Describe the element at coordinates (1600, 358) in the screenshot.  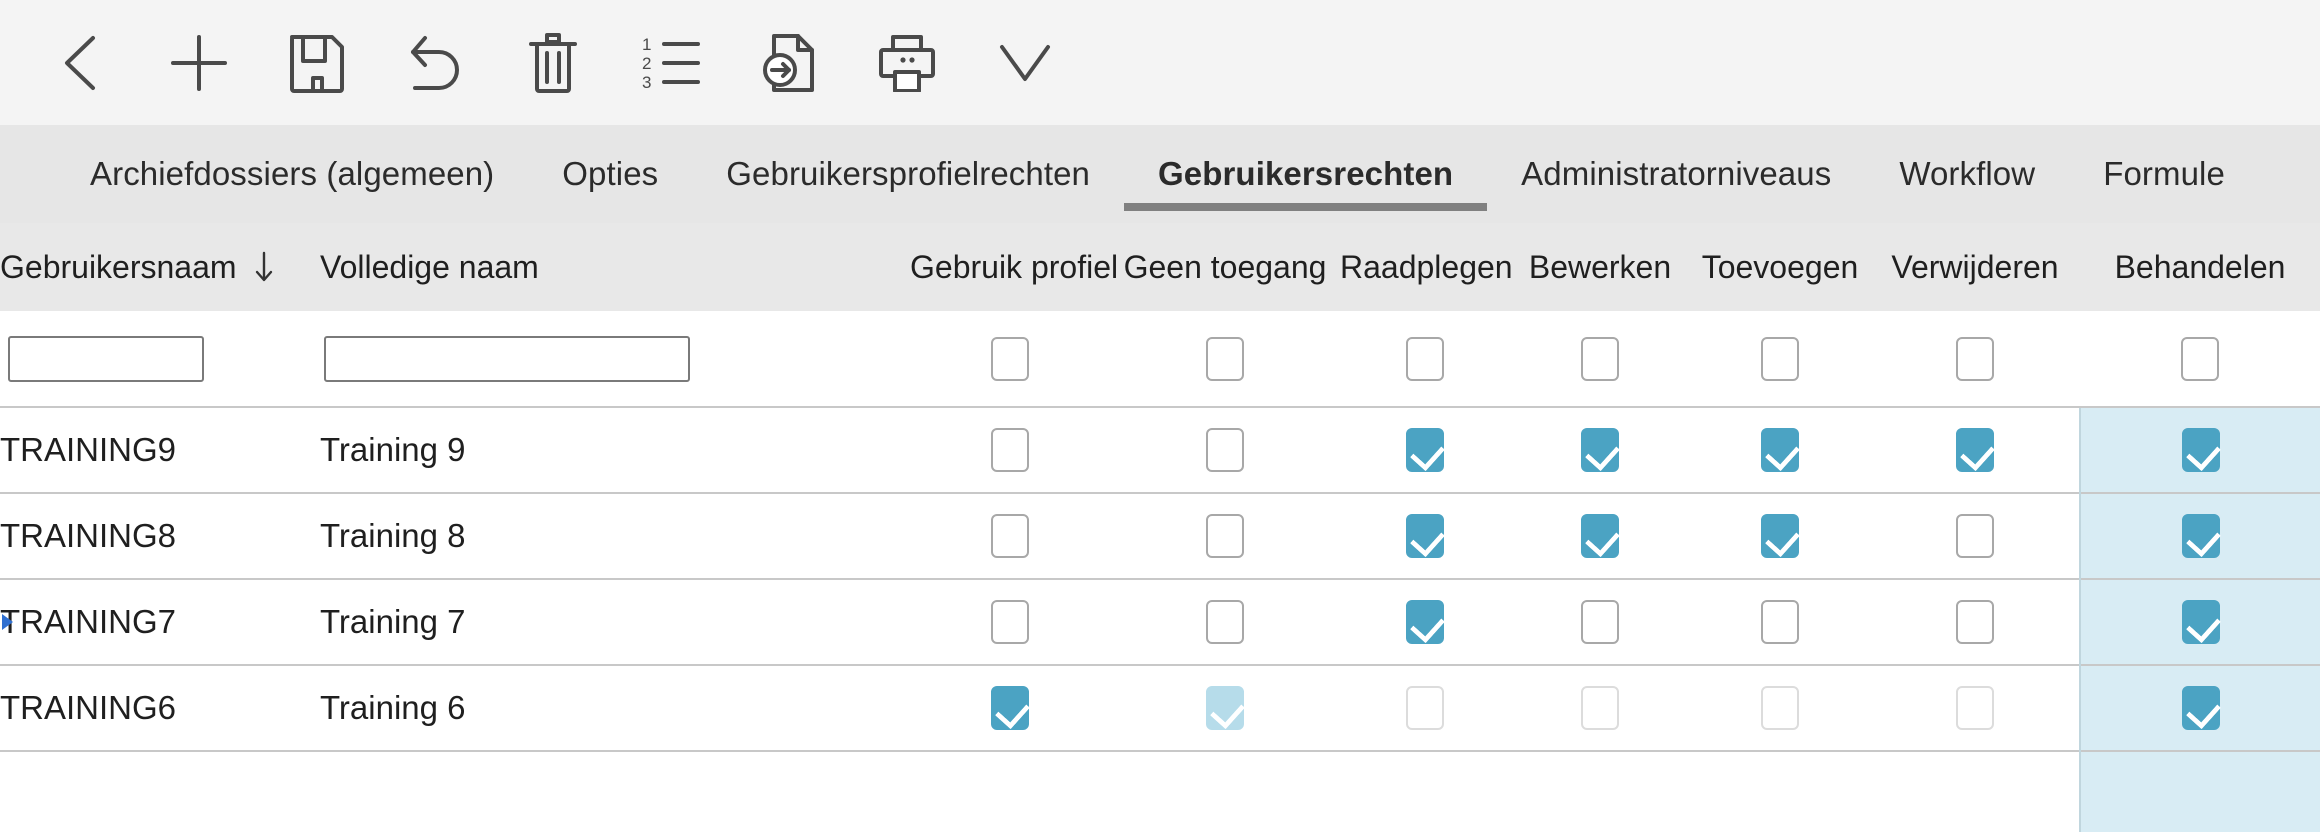
I see `filter-checkbox-bewerken` at that location.